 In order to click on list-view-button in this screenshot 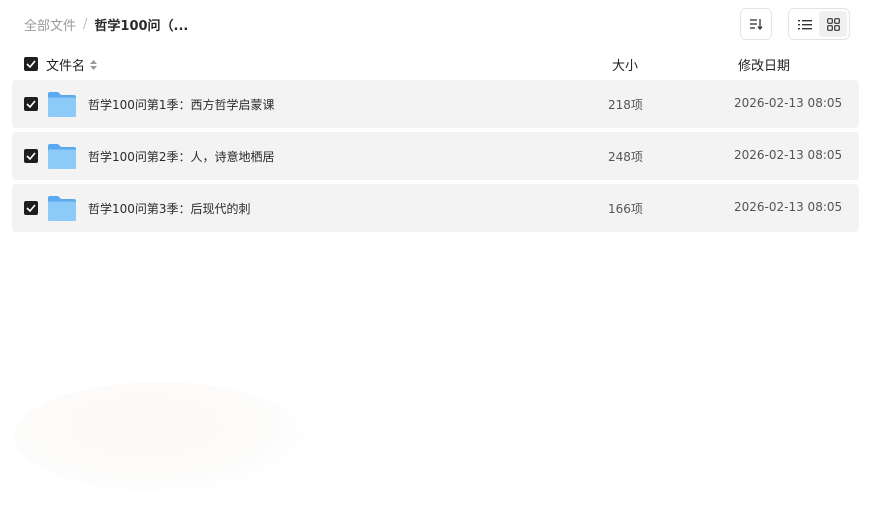, I will do `click(805, 24)`.